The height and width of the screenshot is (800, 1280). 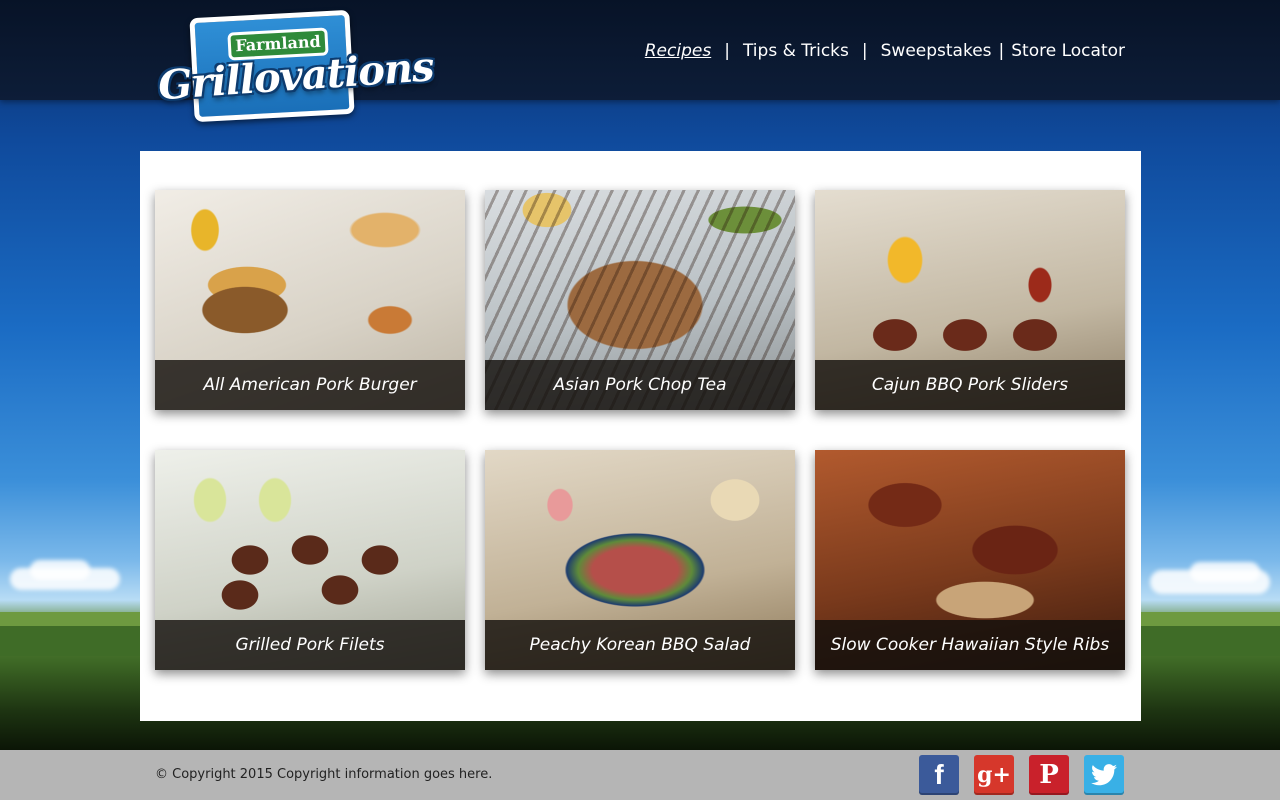 I want to click on facebook-icon: f, so click(x=939, y=775).